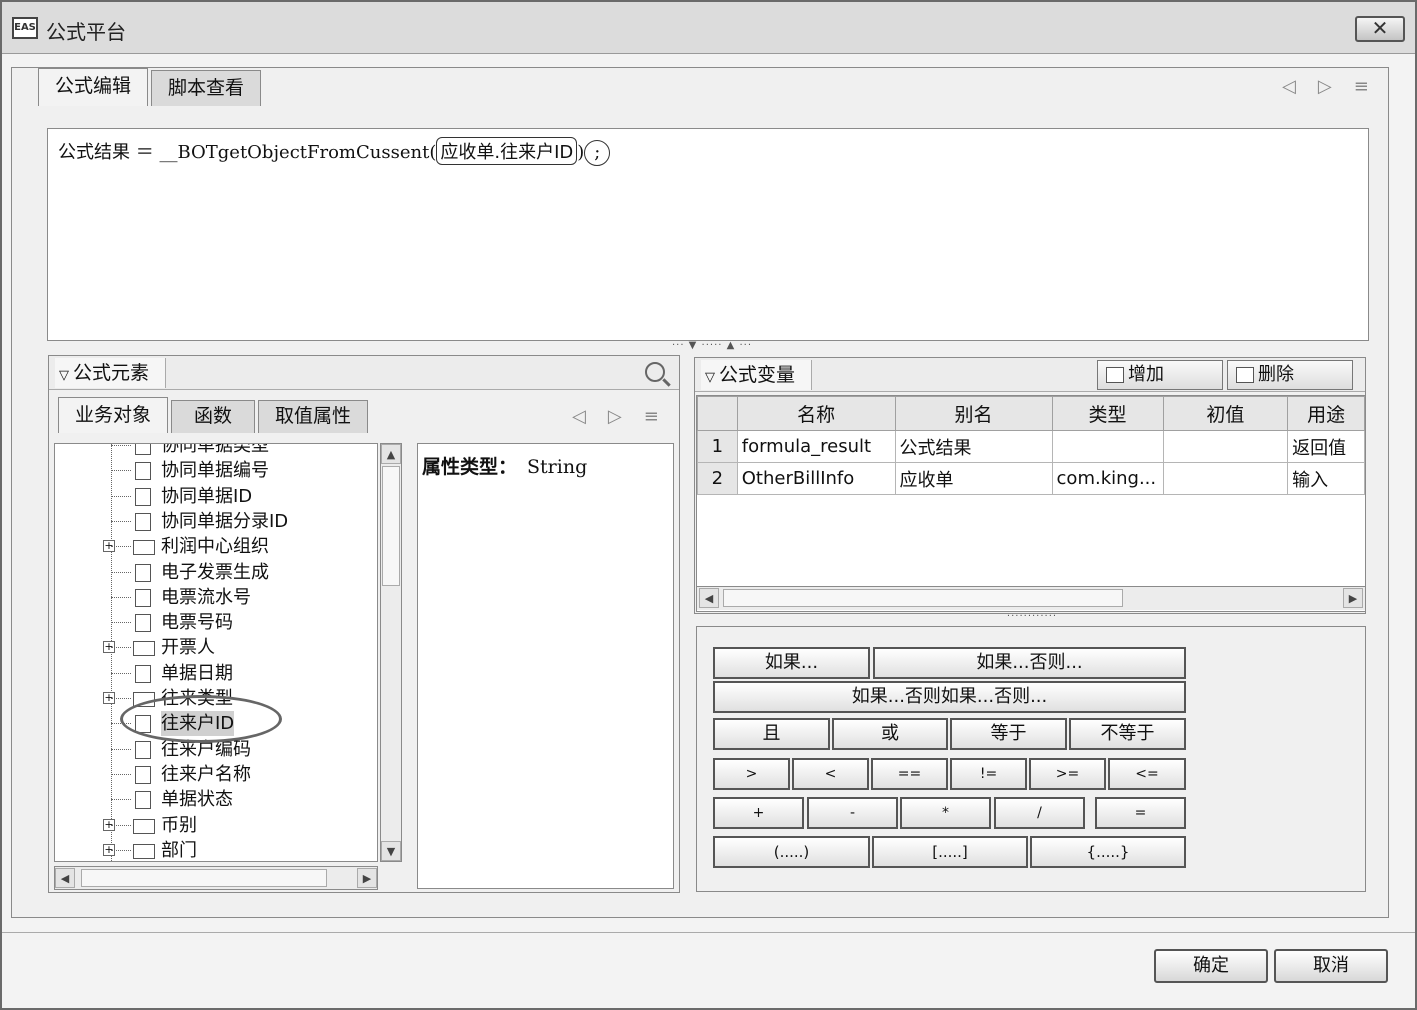  Describe the element at coordinates (1326, 478) in the screenshot. I see `cell-use: 输入` at that location.